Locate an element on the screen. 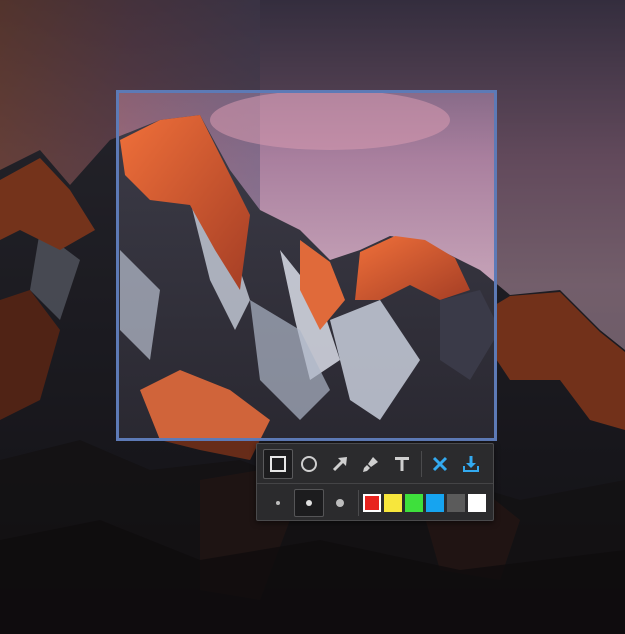 This screenshot has width=625, height=634. ellipse-icon is located at coordinates (309, 464).